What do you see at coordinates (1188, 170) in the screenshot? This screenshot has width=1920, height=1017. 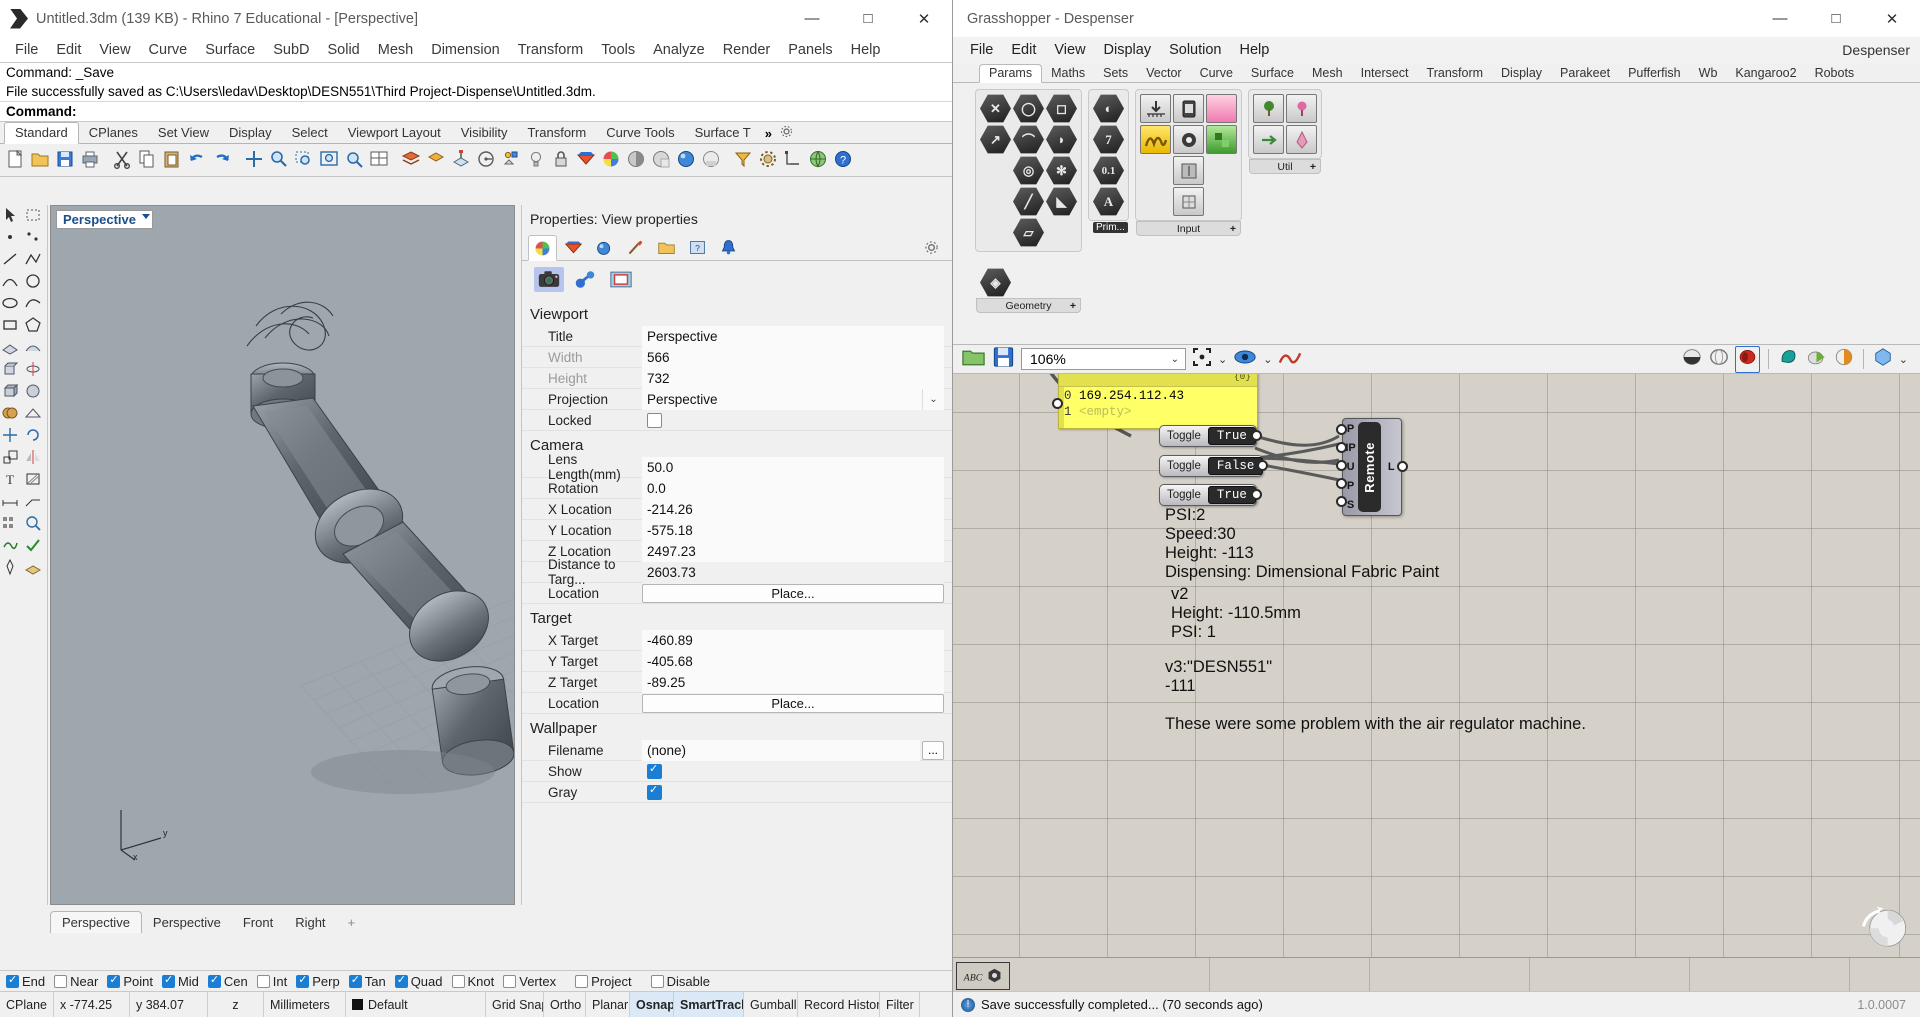 I see `button-icon` at bounding box center [1188, 170].